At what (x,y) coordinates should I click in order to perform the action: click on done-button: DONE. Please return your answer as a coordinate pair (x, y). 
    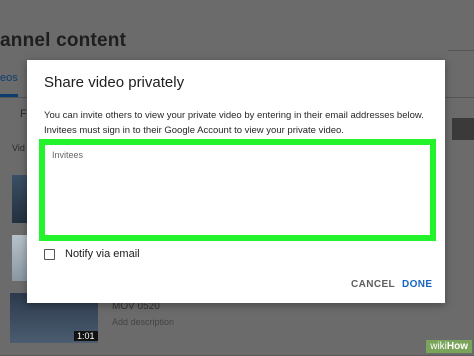
    Looking at the image, I should click on (417, 284).